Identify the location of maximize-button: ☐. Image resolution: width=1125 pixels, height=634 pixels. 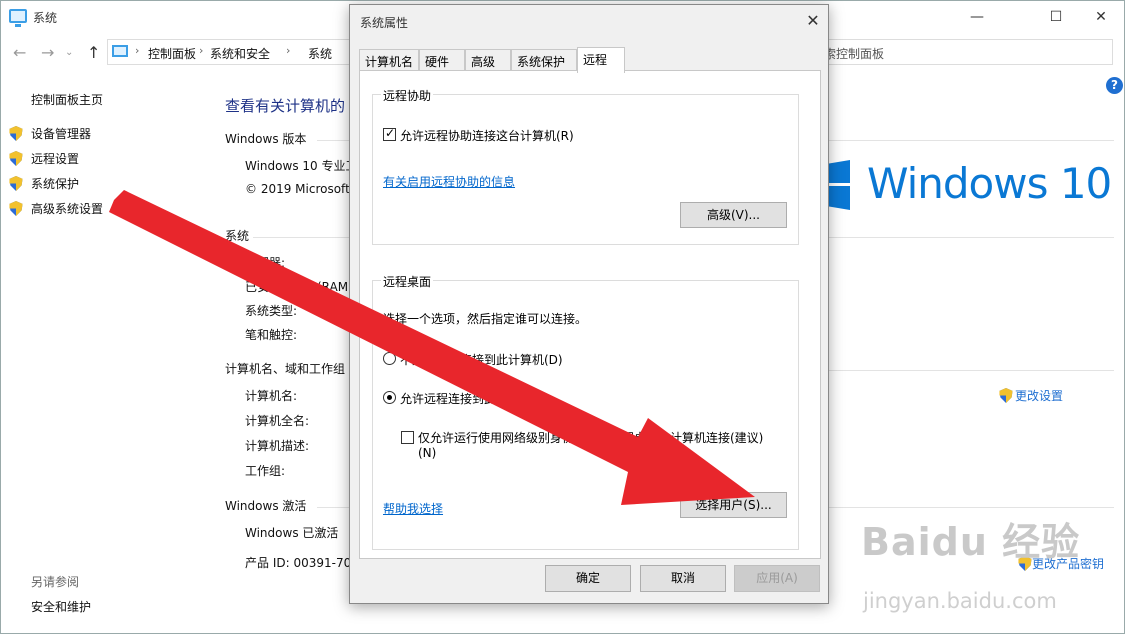
(1056, 17).